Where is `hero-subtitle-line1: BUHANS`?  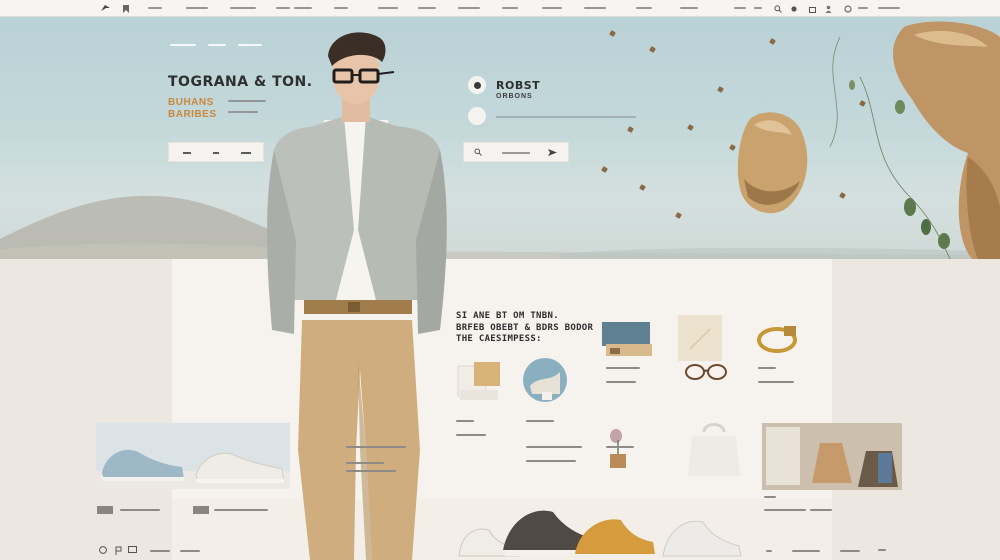 hero-subtitle-line1: BUHANS is located at coordinates (191, 102).